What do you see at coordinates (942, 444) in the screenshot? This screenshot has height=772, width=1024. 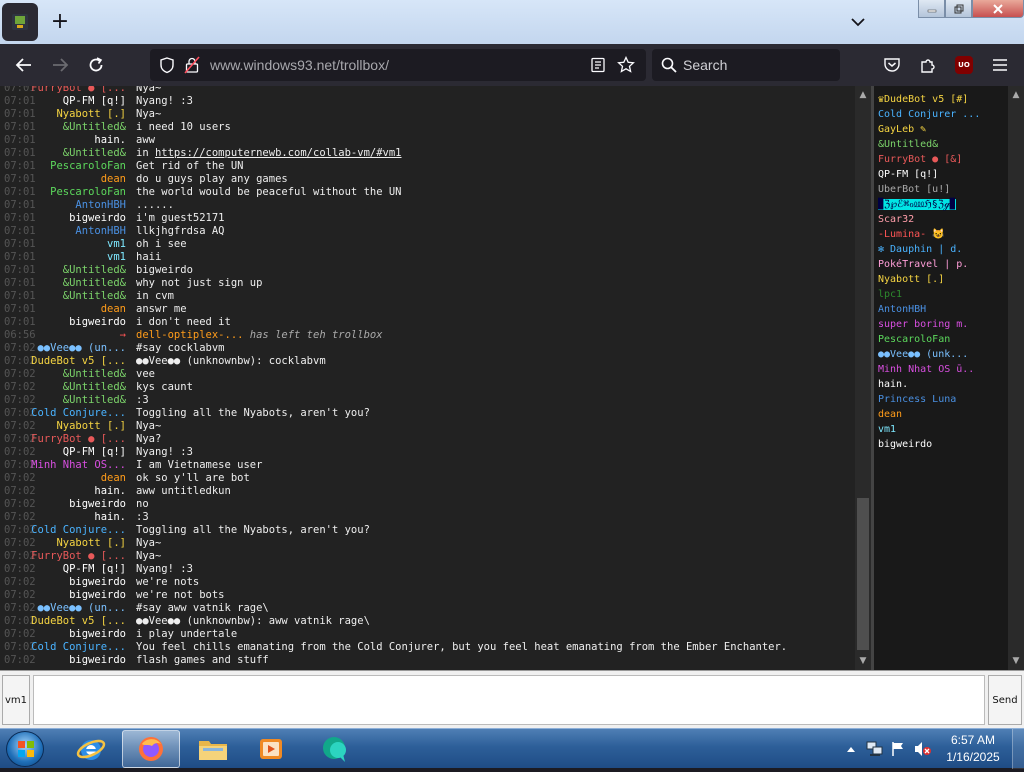 I see `online-user: bigweirdo` at bounding box center [942, 444].